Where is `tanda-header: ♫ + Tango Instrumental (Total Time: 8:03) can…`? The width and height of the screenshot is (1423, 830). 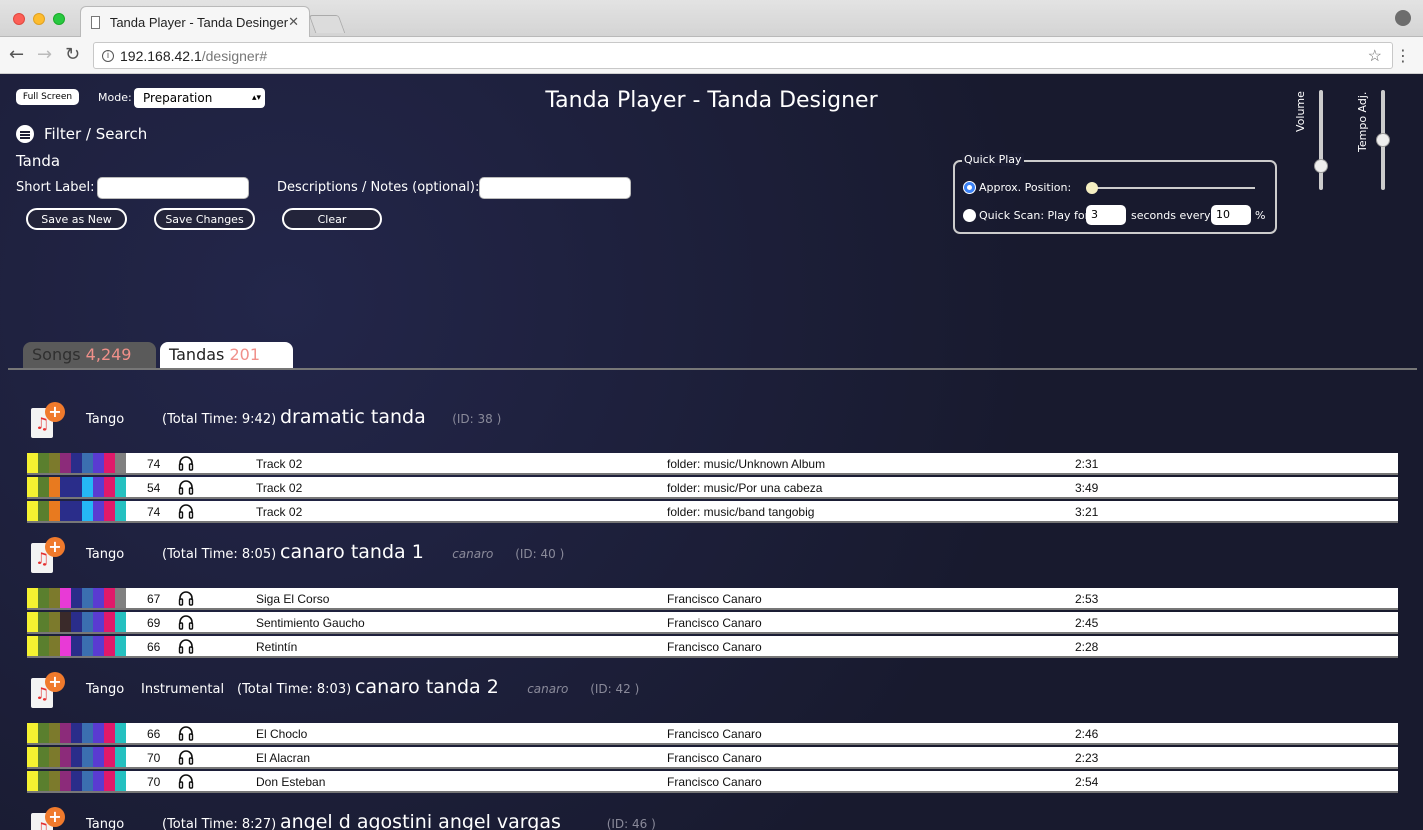
tanda-header: ♫ + Tango Instrumental (Total Time: 8:03) can… is located at coordinates (711, 692).